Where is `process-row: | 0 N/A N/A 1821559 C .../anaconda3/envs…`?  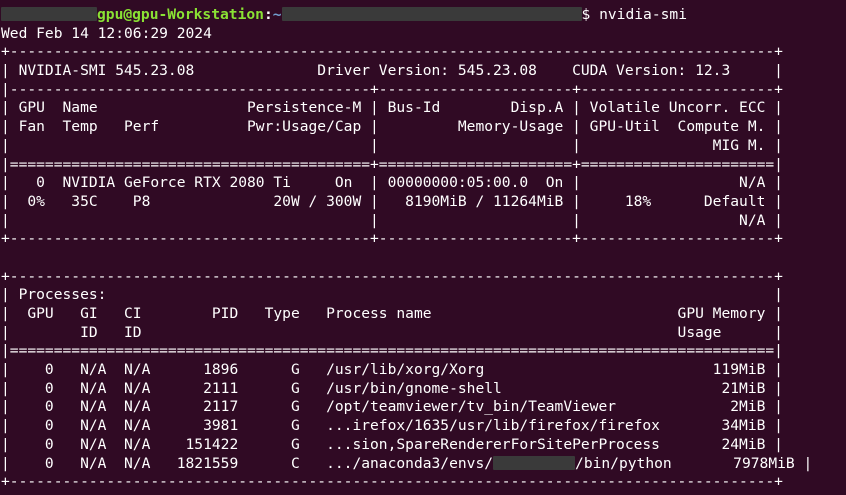 process-row: | 0 N/A N/A 1821559 C .../anaconda3/envs… is located at coordinates (423, 464).